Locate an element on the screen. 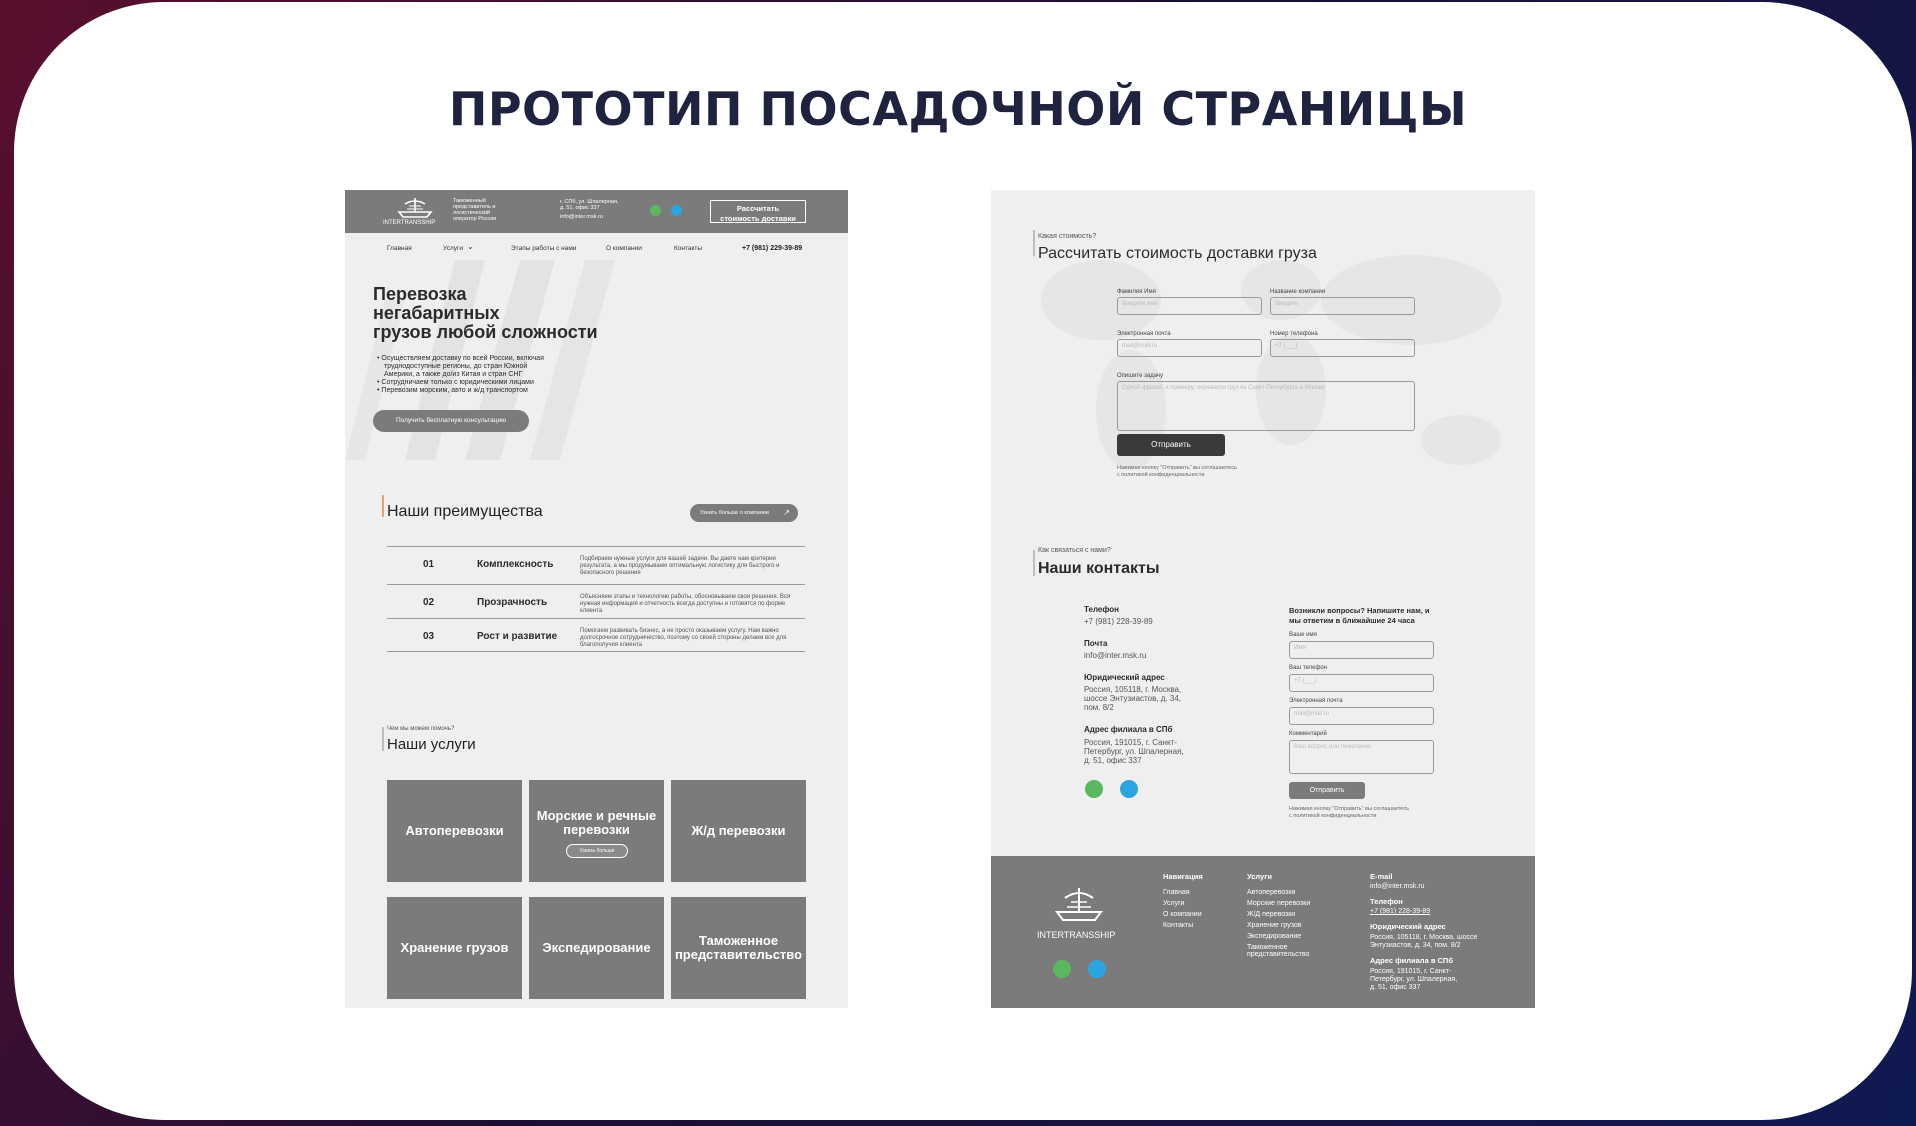  header-calc-button: Рассчитать стоимость доставки is located at coordinates (758, 211).